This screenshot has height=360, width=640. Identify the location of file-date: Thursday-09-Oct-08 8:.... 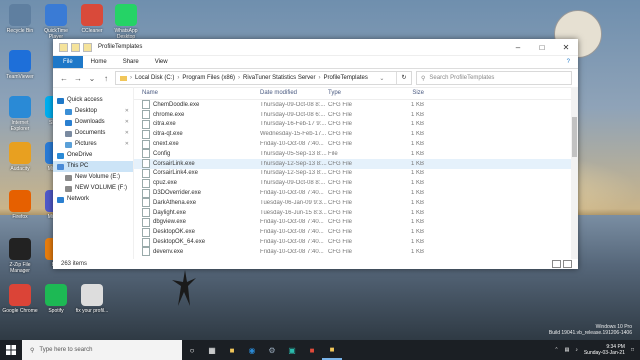
(293, 104).